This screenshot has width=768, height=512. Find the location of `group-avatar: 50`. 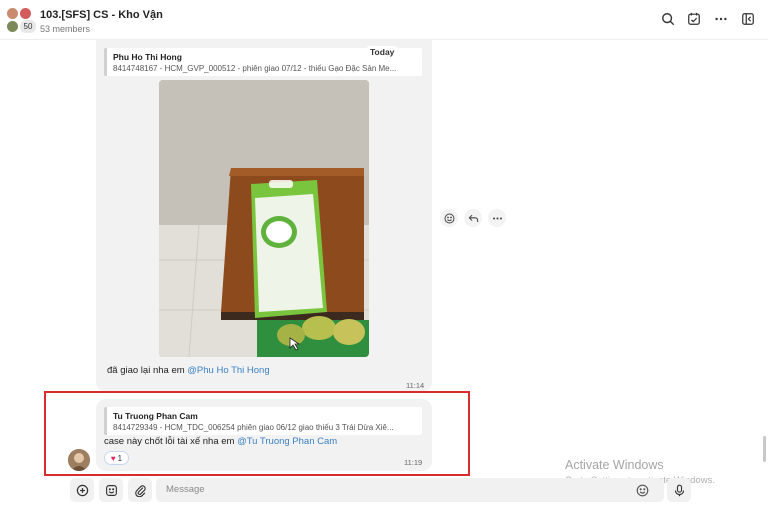

group-avatar: 50 is located at coordinates (21, 21).